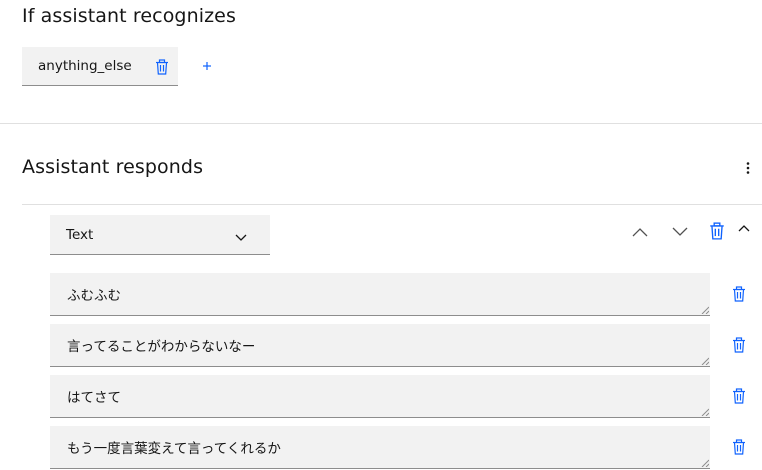 The width and height of the screenshot is (762, 470). I want to click on plus-icon, so click(207, 66).